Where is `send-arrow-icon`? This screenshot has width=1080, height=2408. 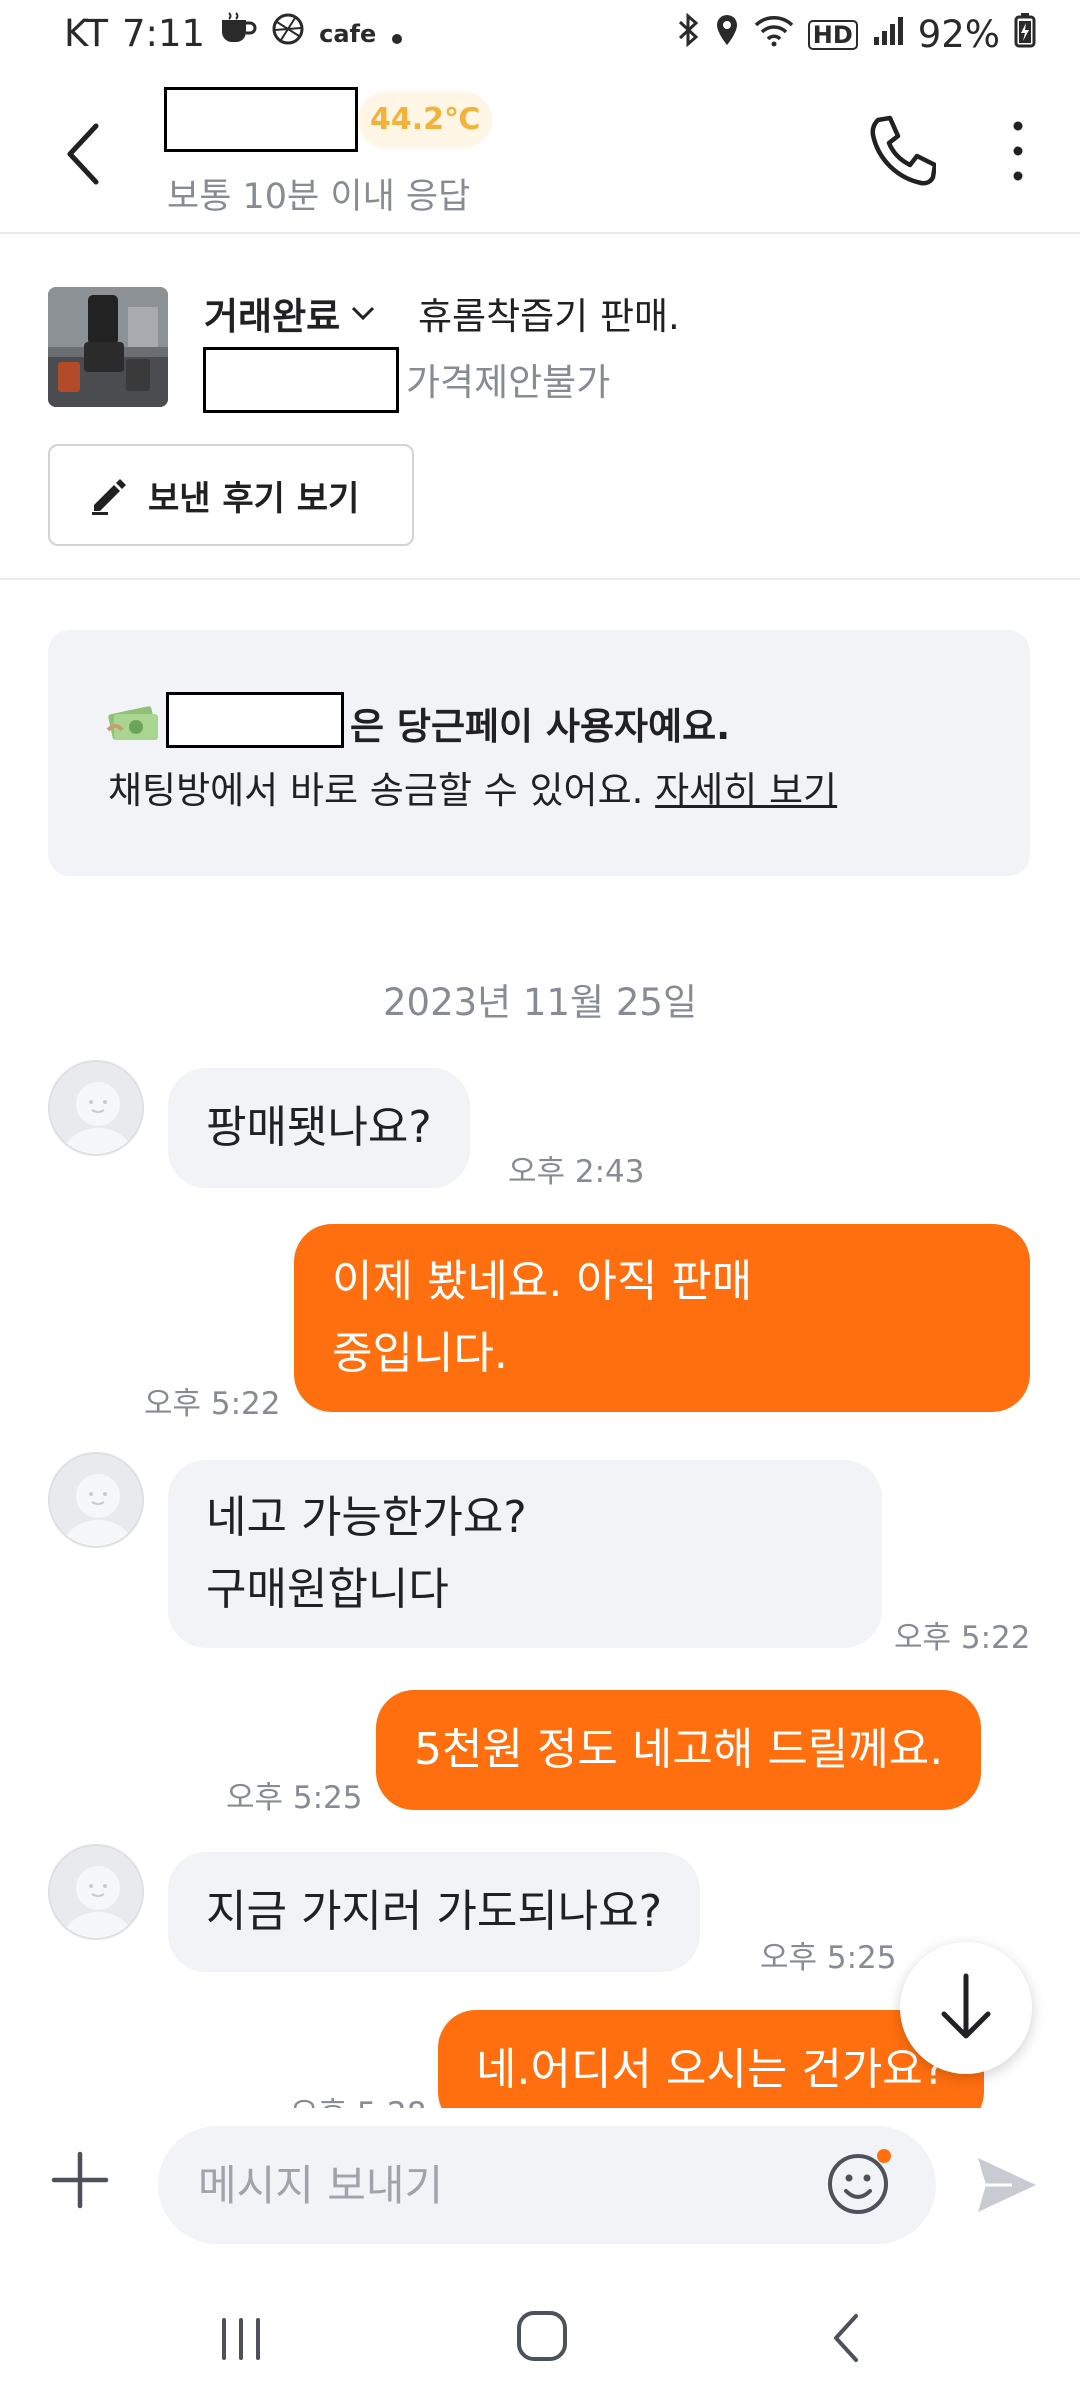 send-arrow-icon is located at coordinates (1007, 2185).